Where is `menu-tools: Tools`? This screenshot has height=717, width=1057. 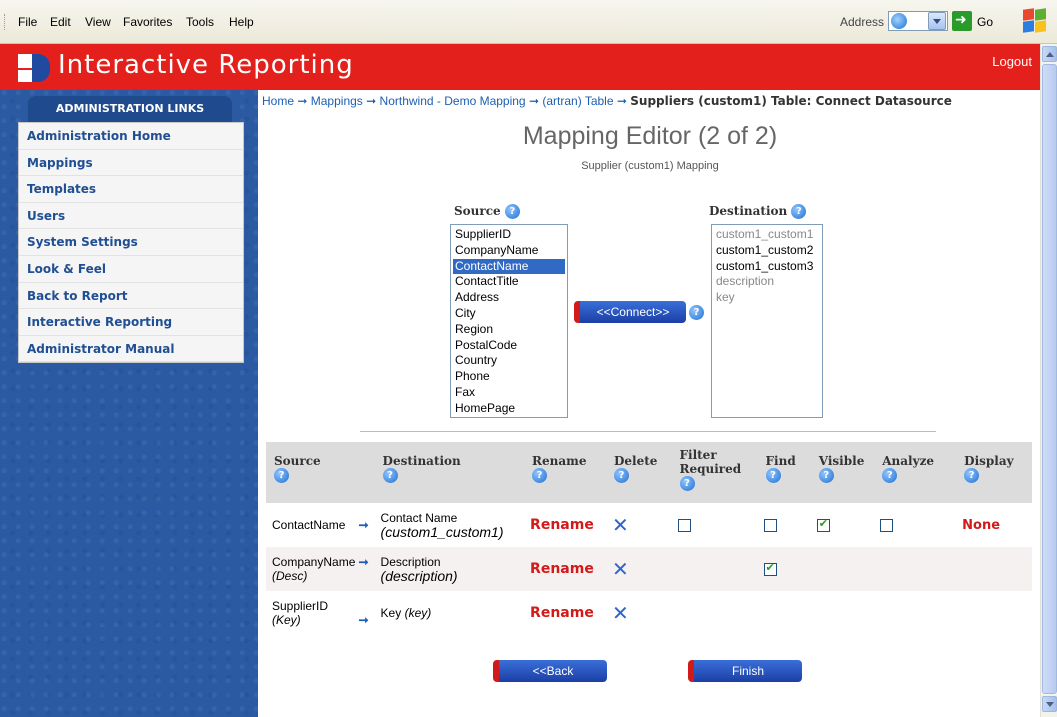
menu-tools: Tools is located at coordinates (200, 22).